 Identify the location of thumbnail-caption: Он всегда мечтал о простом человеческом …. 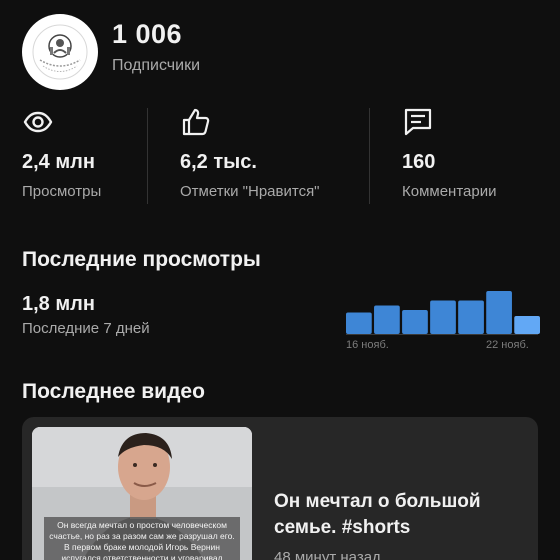
(142, 538).